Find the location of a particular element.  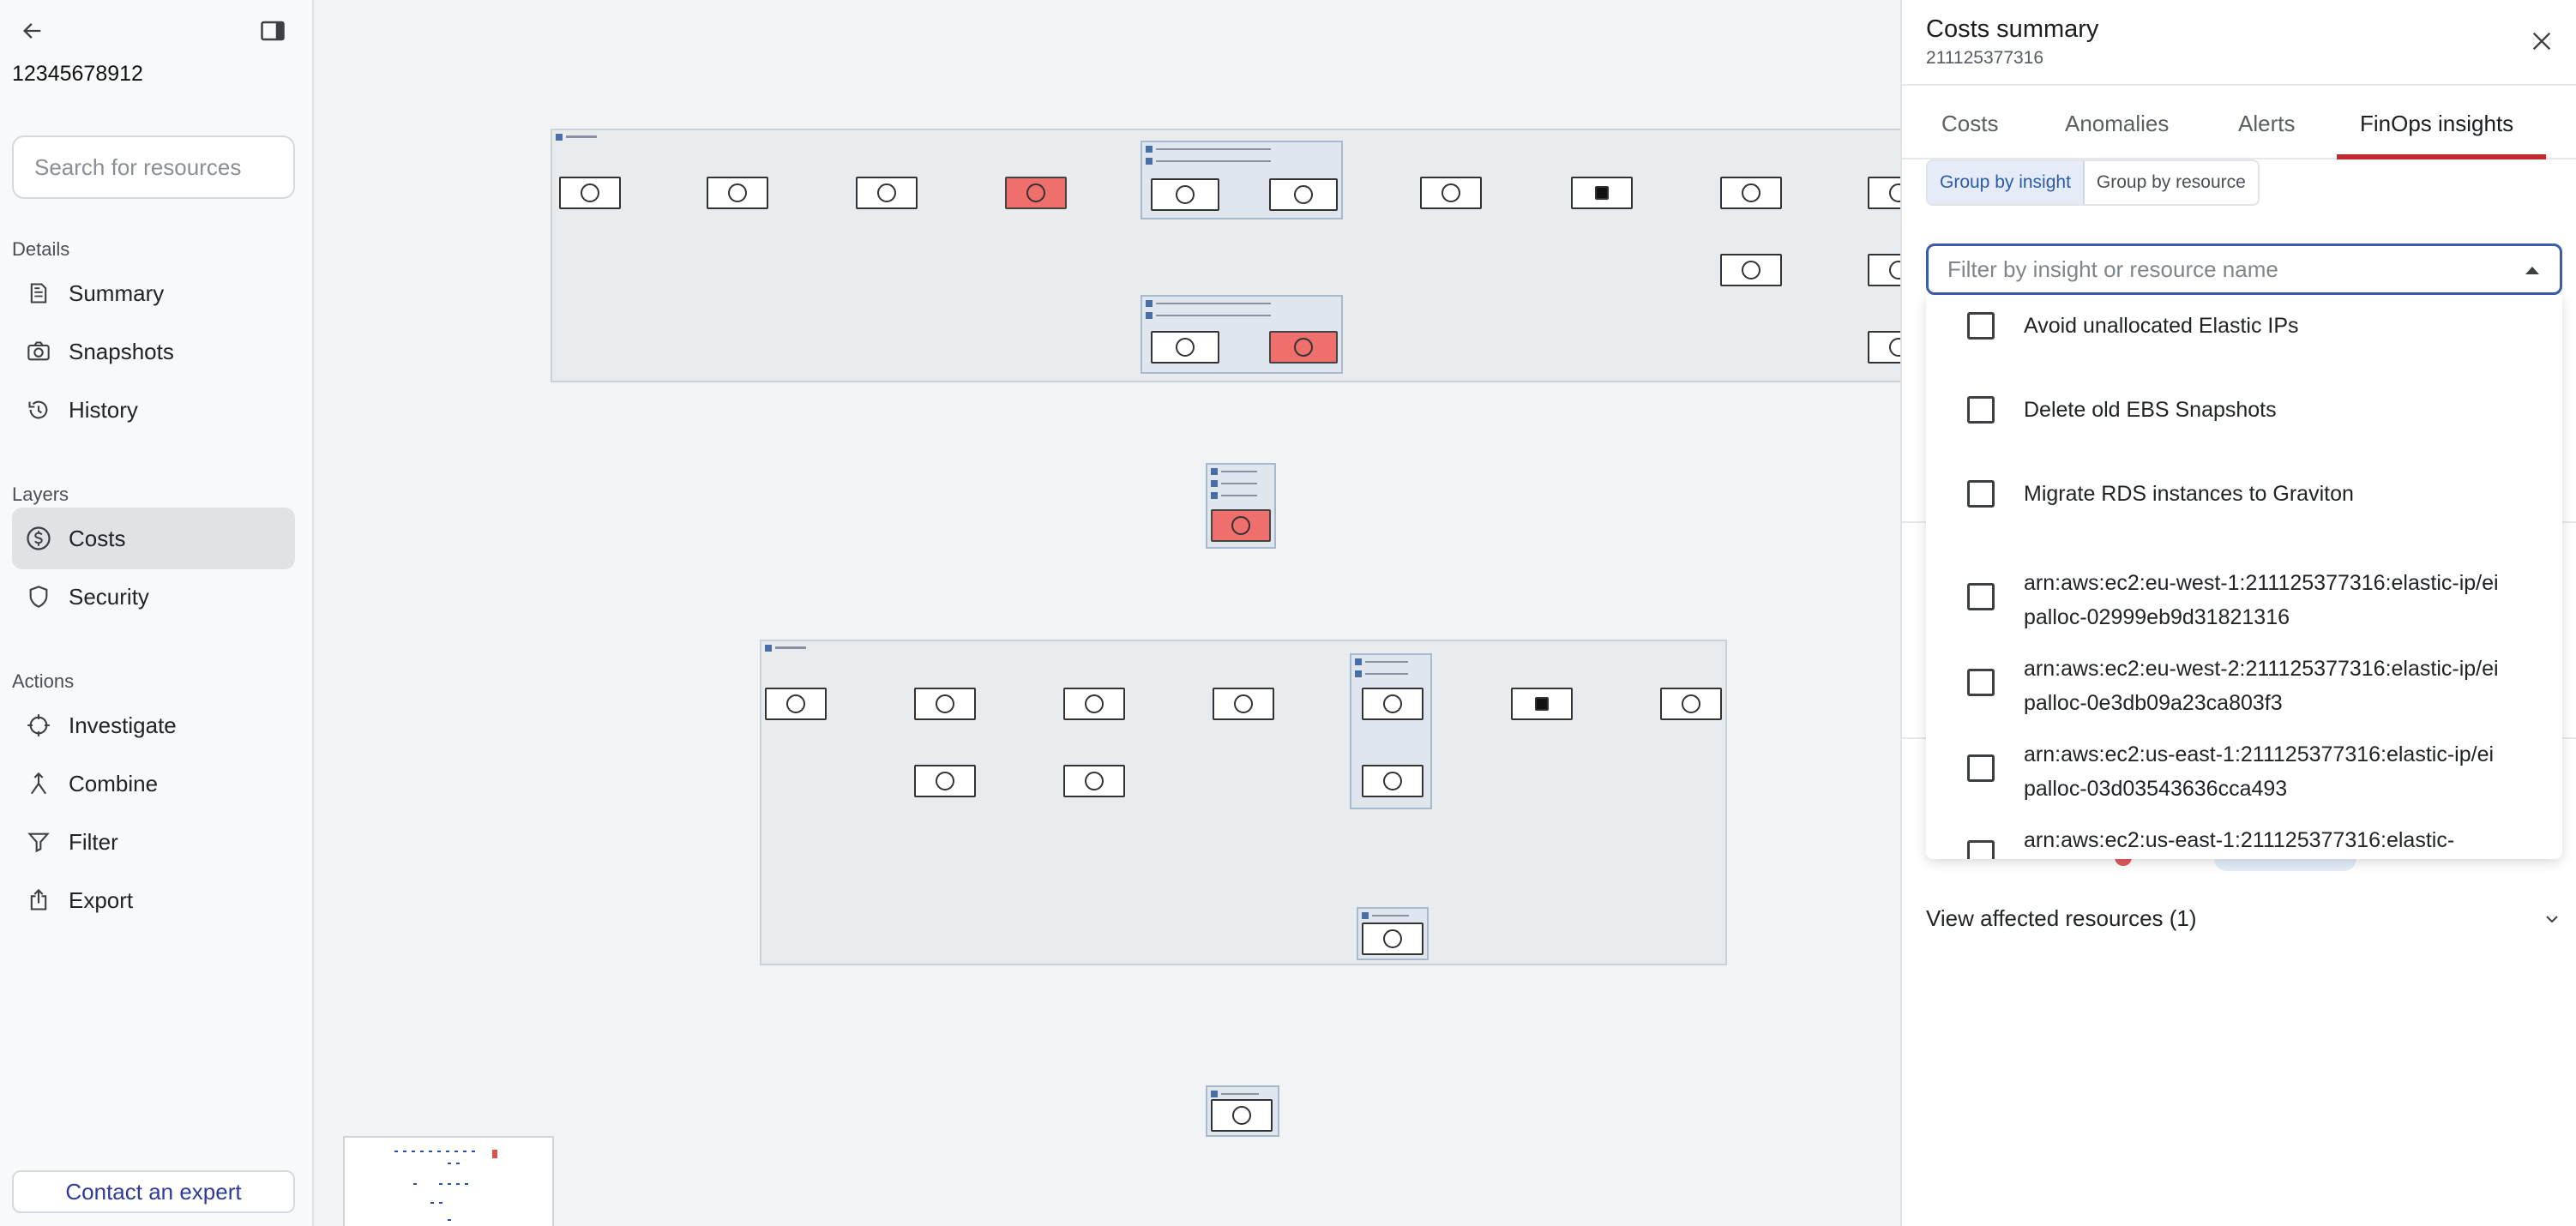

group-by-resource-button: Group by resource is located at coordinates (2171, 182).